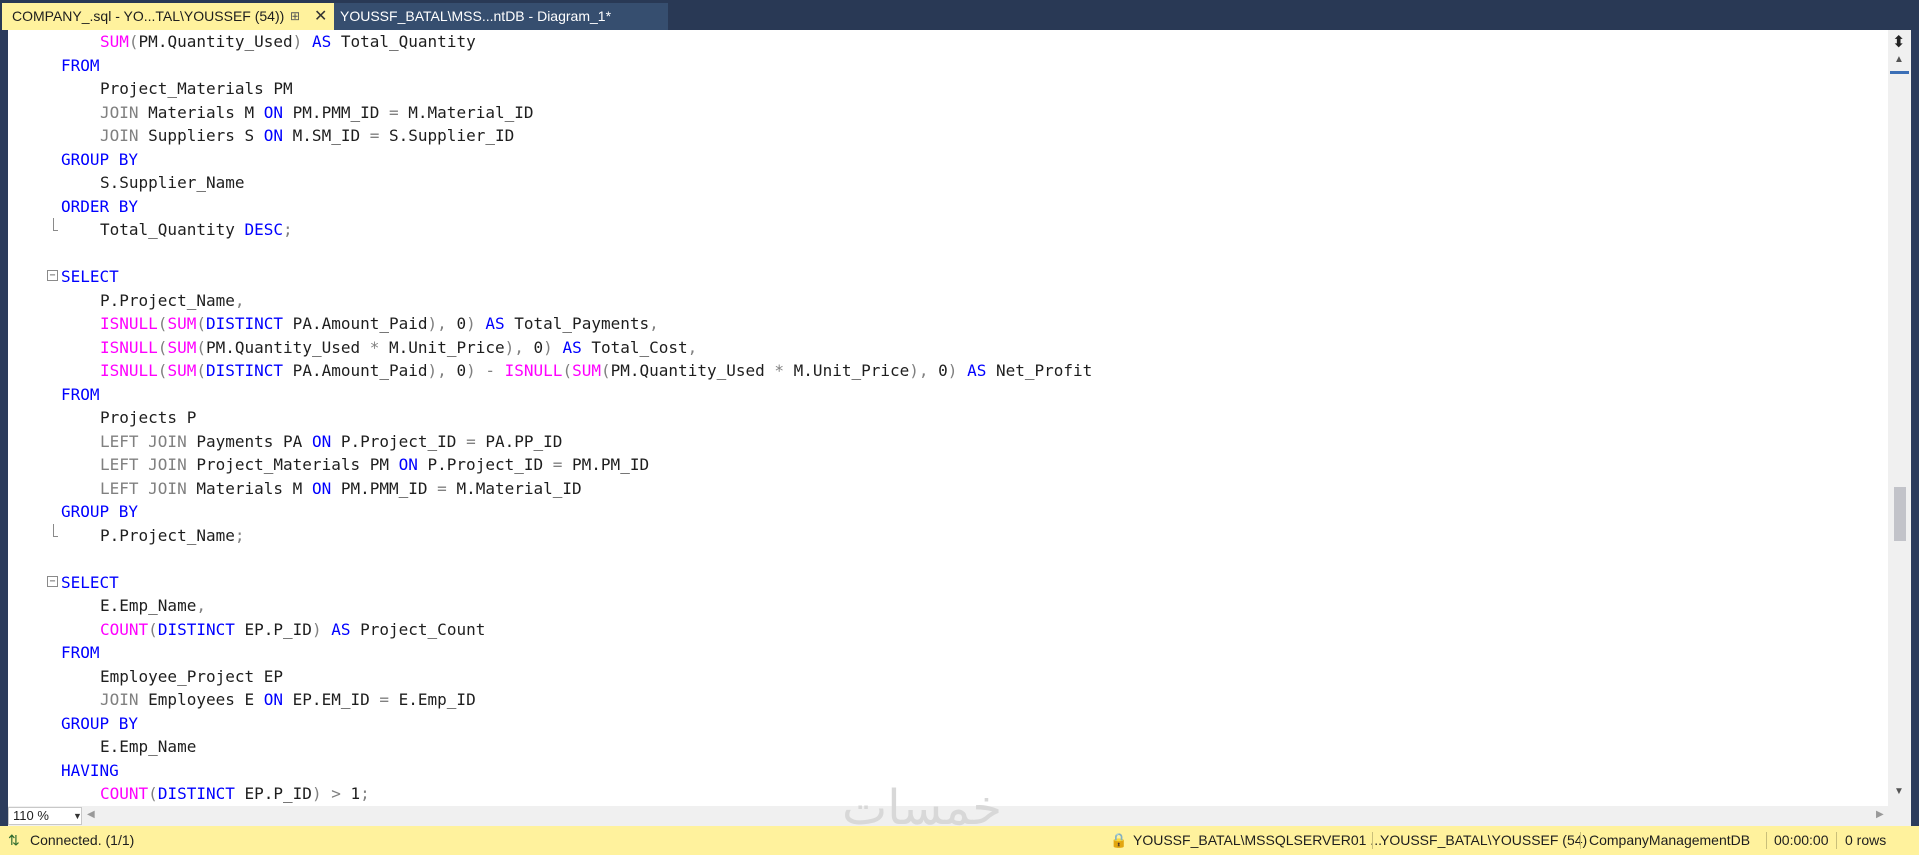 The width and height of the screenshot is (1919, 855). What do you see at coordinates (1899, 72) in the screenshot?
I see `scroll-position-marker` at bounding box center [1899, 72].